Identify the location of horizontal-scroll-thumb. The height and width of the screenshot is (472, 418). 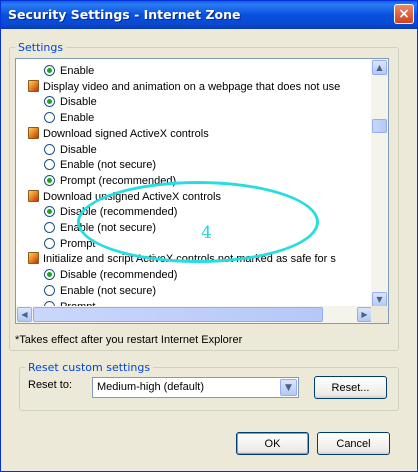
(178, 314).